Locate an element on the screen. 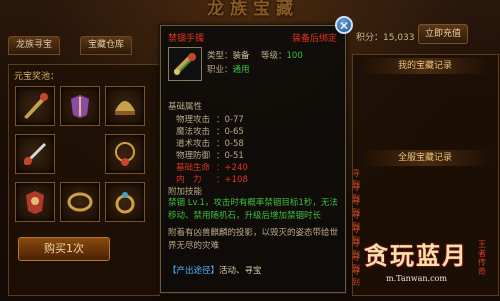 The height and width of the screenshot is (301, 500). level-label: 等级： is located at coordinates (274, 56).